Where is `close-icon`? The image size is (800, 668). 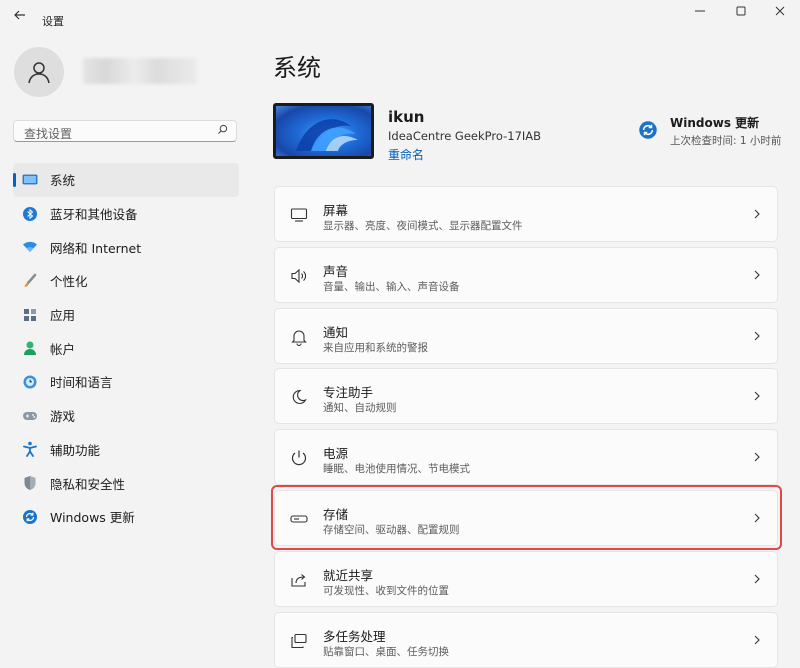
close-icon is located at coordinates (780, 14).